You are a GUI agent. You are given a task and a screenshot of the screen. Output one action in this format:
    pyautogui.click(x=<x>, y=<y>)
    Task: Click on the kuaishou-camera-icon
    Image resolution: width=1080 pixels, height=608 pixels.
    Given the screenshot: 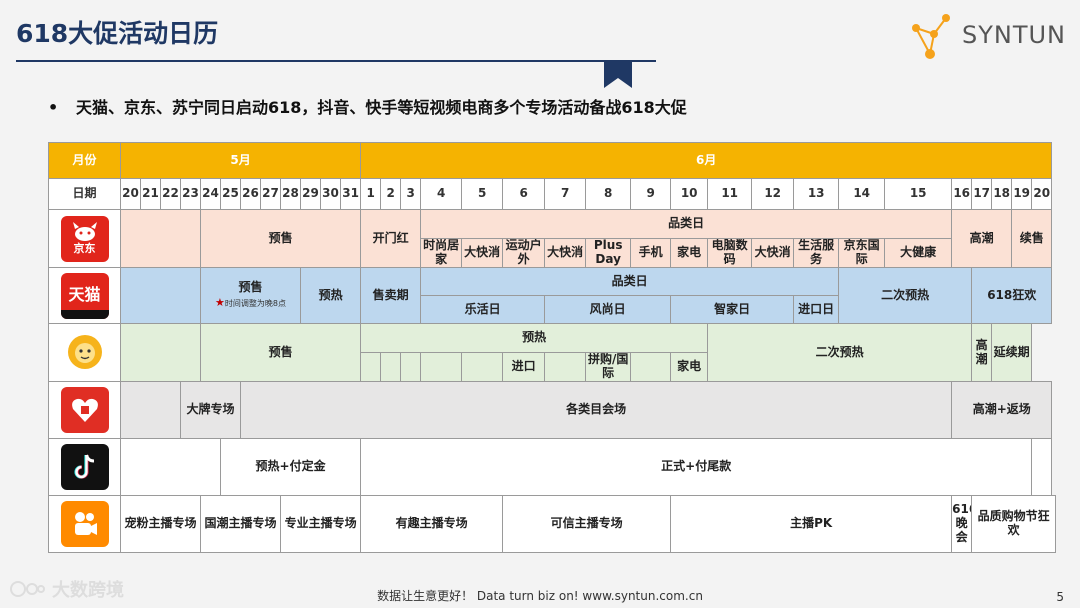 What is the action you would take?
    pyautogui.click(x=85, y=523)
    